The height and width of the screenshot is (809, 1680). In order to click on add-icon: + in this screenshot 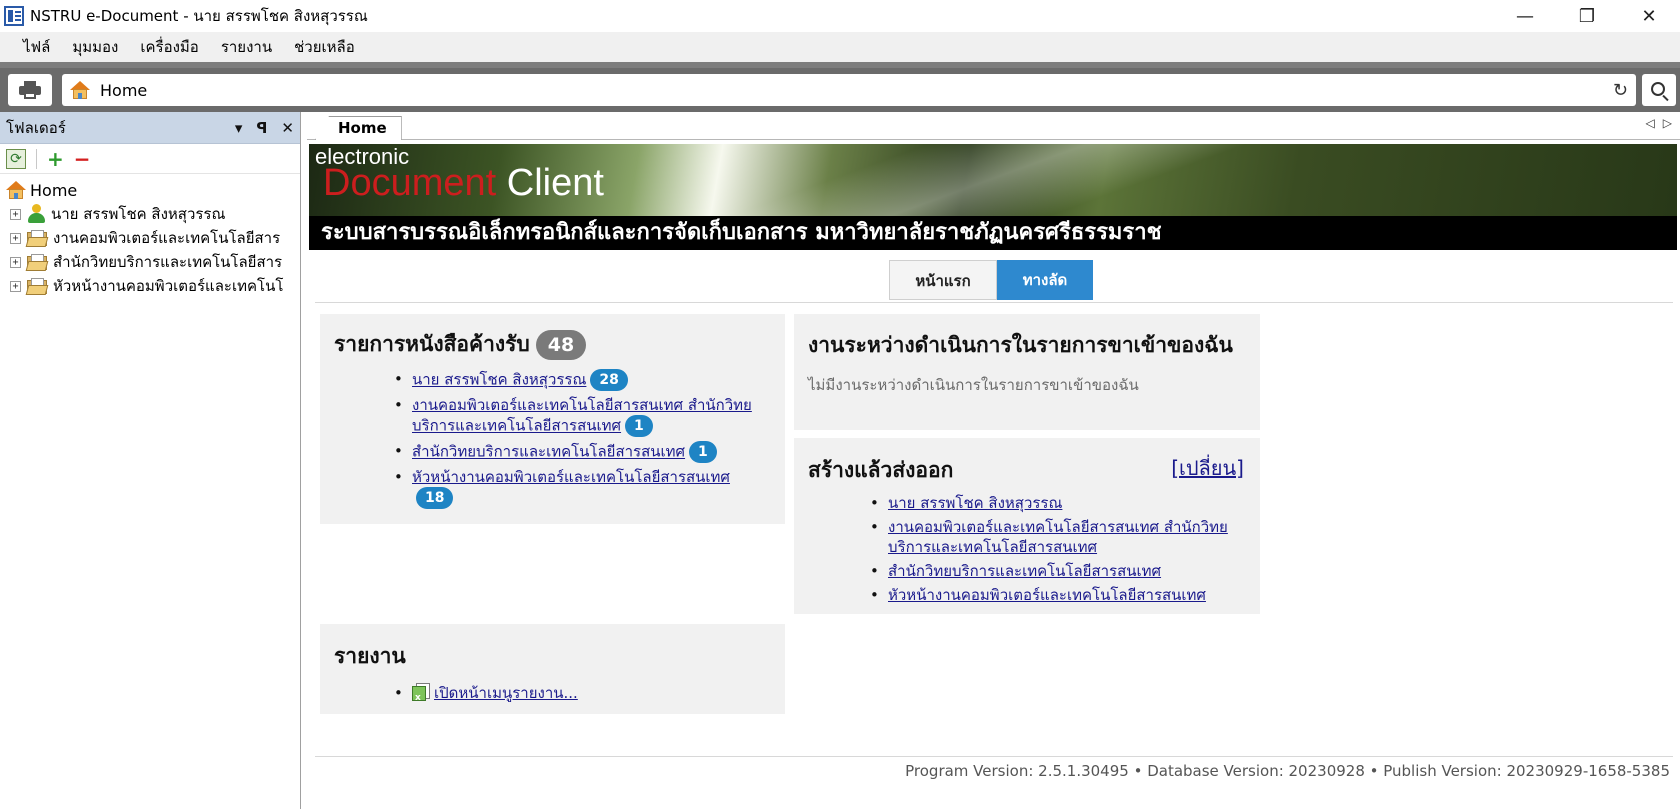, I will do `click(55, 159)`.